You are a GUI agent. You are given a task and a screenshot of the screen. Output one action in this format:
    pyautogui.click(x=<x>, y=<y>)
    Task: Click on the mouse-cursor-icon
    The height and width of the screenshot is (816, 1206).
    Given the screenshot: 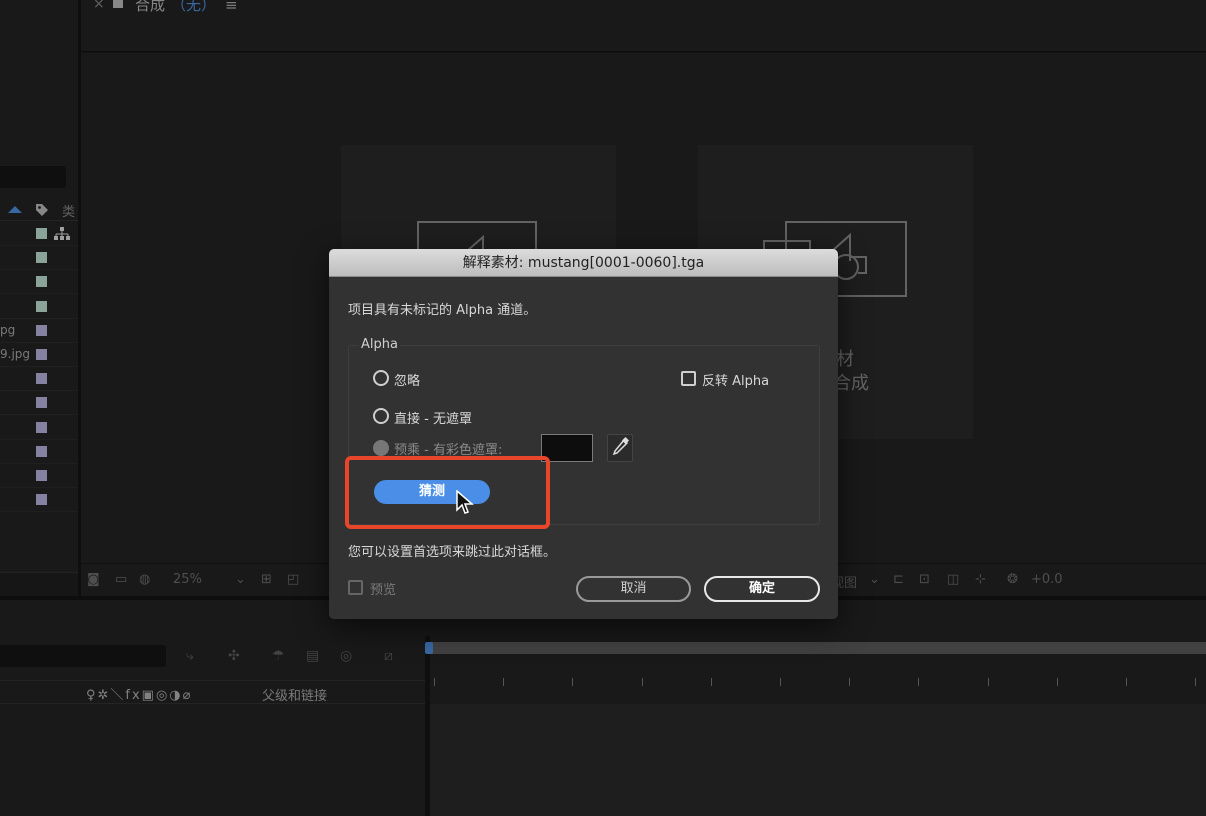 What is the action you would take?
    pyautogui.click(x=465, y=502)
    